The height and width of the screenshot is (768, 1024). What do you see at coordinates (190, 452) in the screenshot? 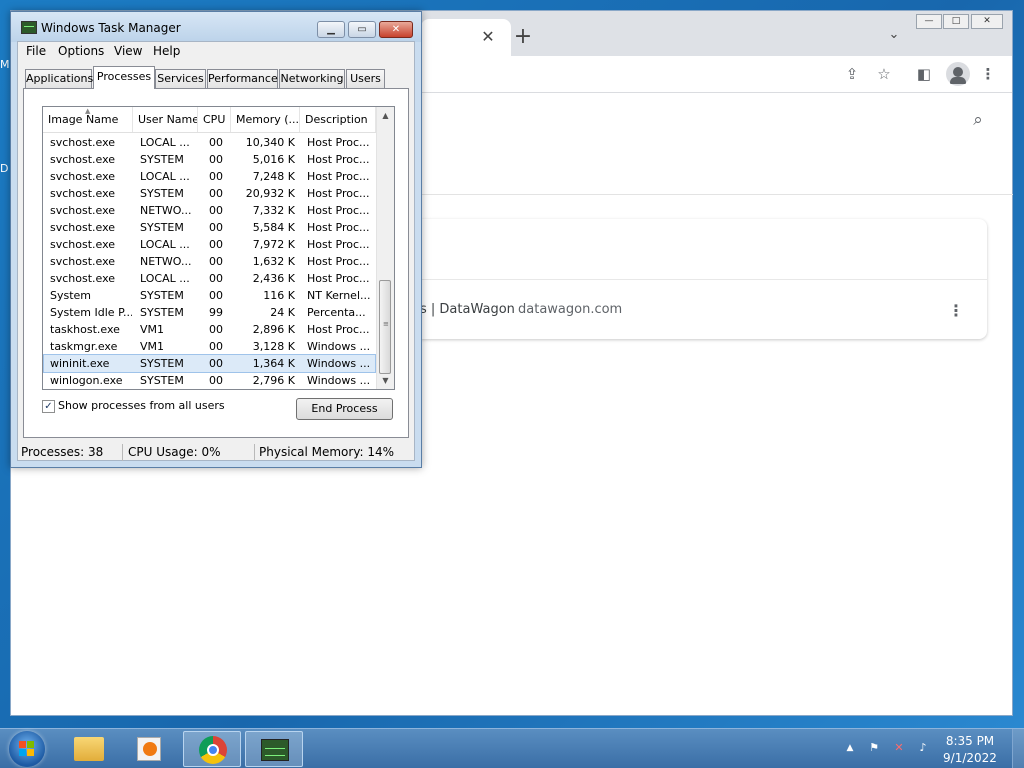
I see `status-cpu-usage: CPU Usage: 0%` at bounding box center [190, 452].